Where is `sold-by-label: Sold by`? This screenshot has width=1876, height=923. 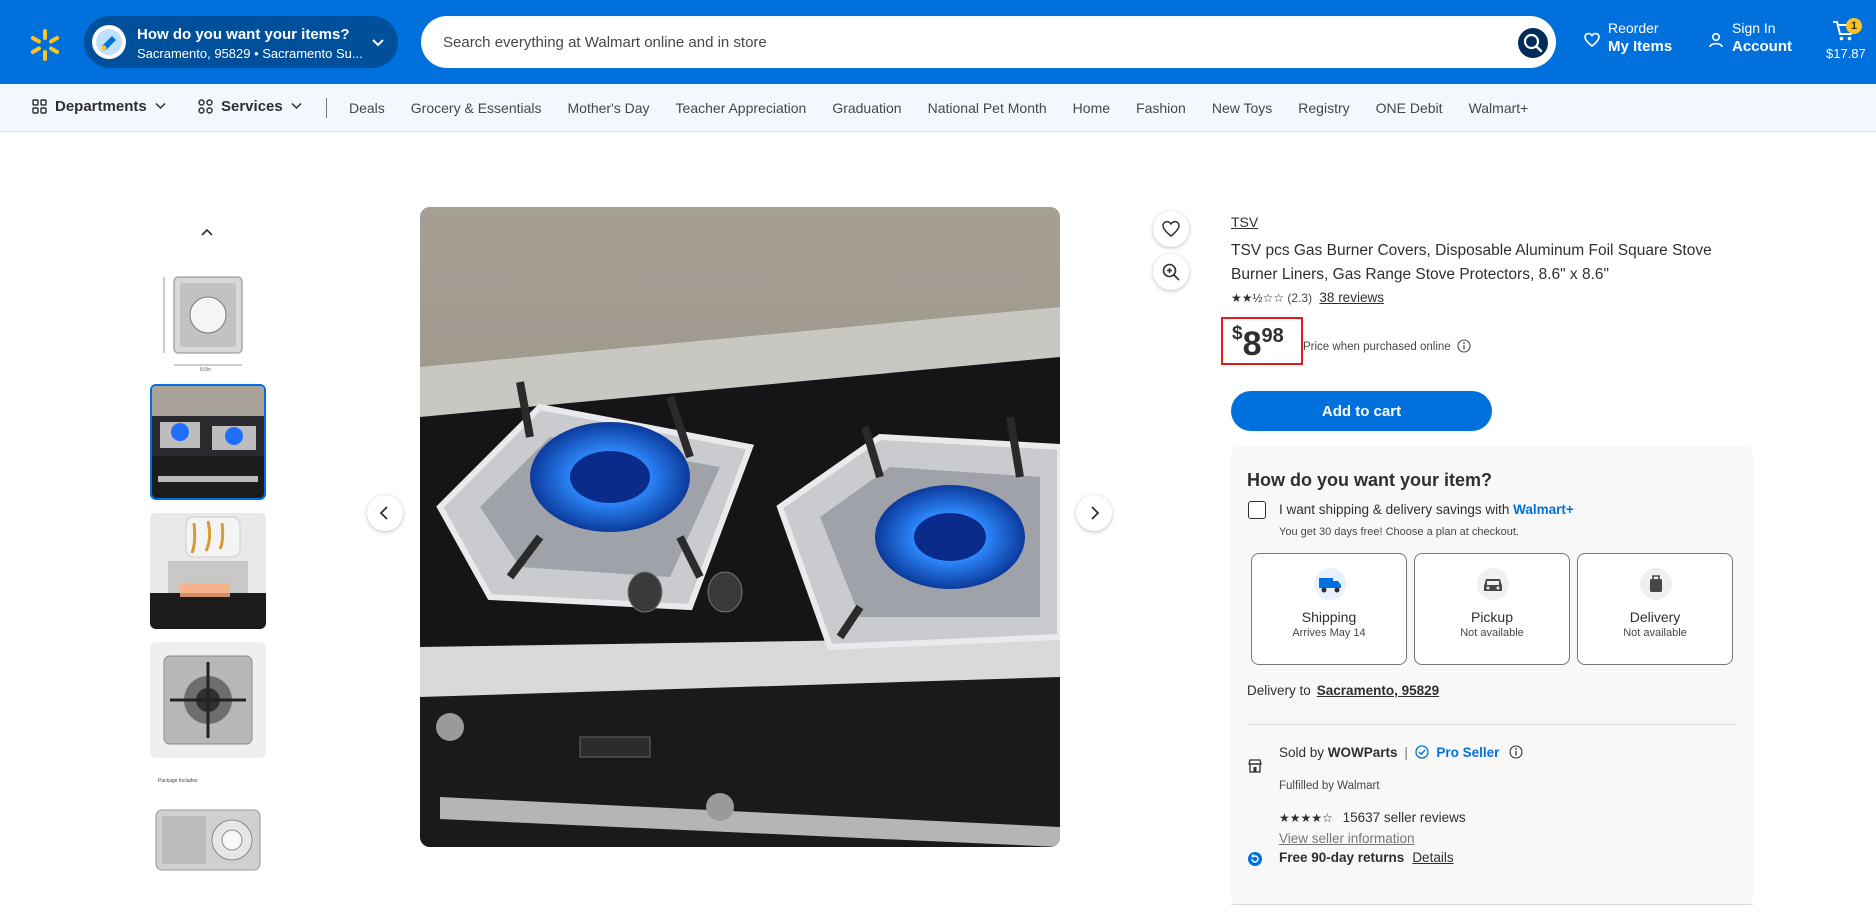
sold-by-label: Sold by is located at coordinates (1302, 752).